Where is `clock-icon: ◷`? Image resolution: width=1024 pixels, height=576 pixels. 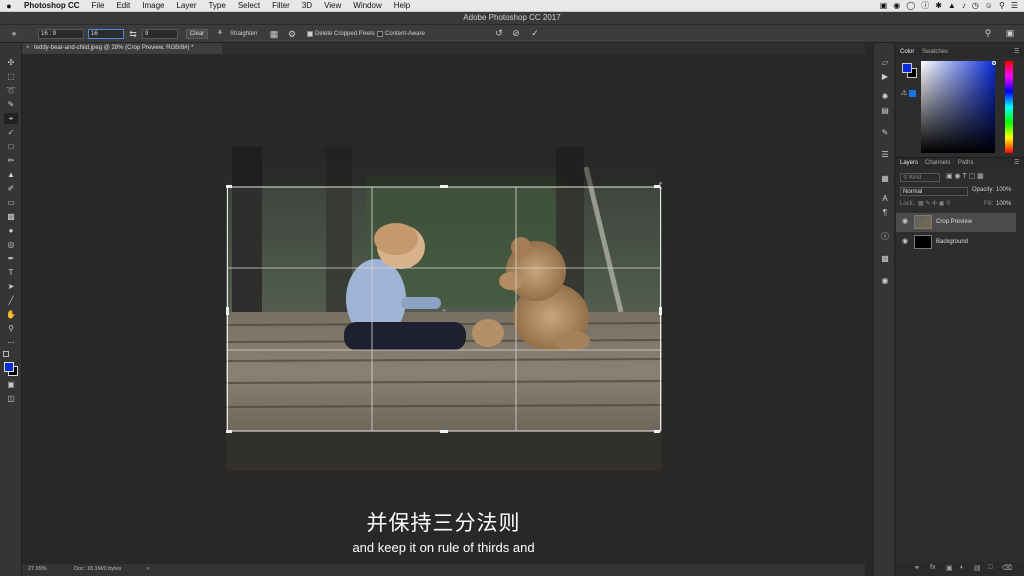
clock-icon: ◷ is located at coordinates (975, 5).